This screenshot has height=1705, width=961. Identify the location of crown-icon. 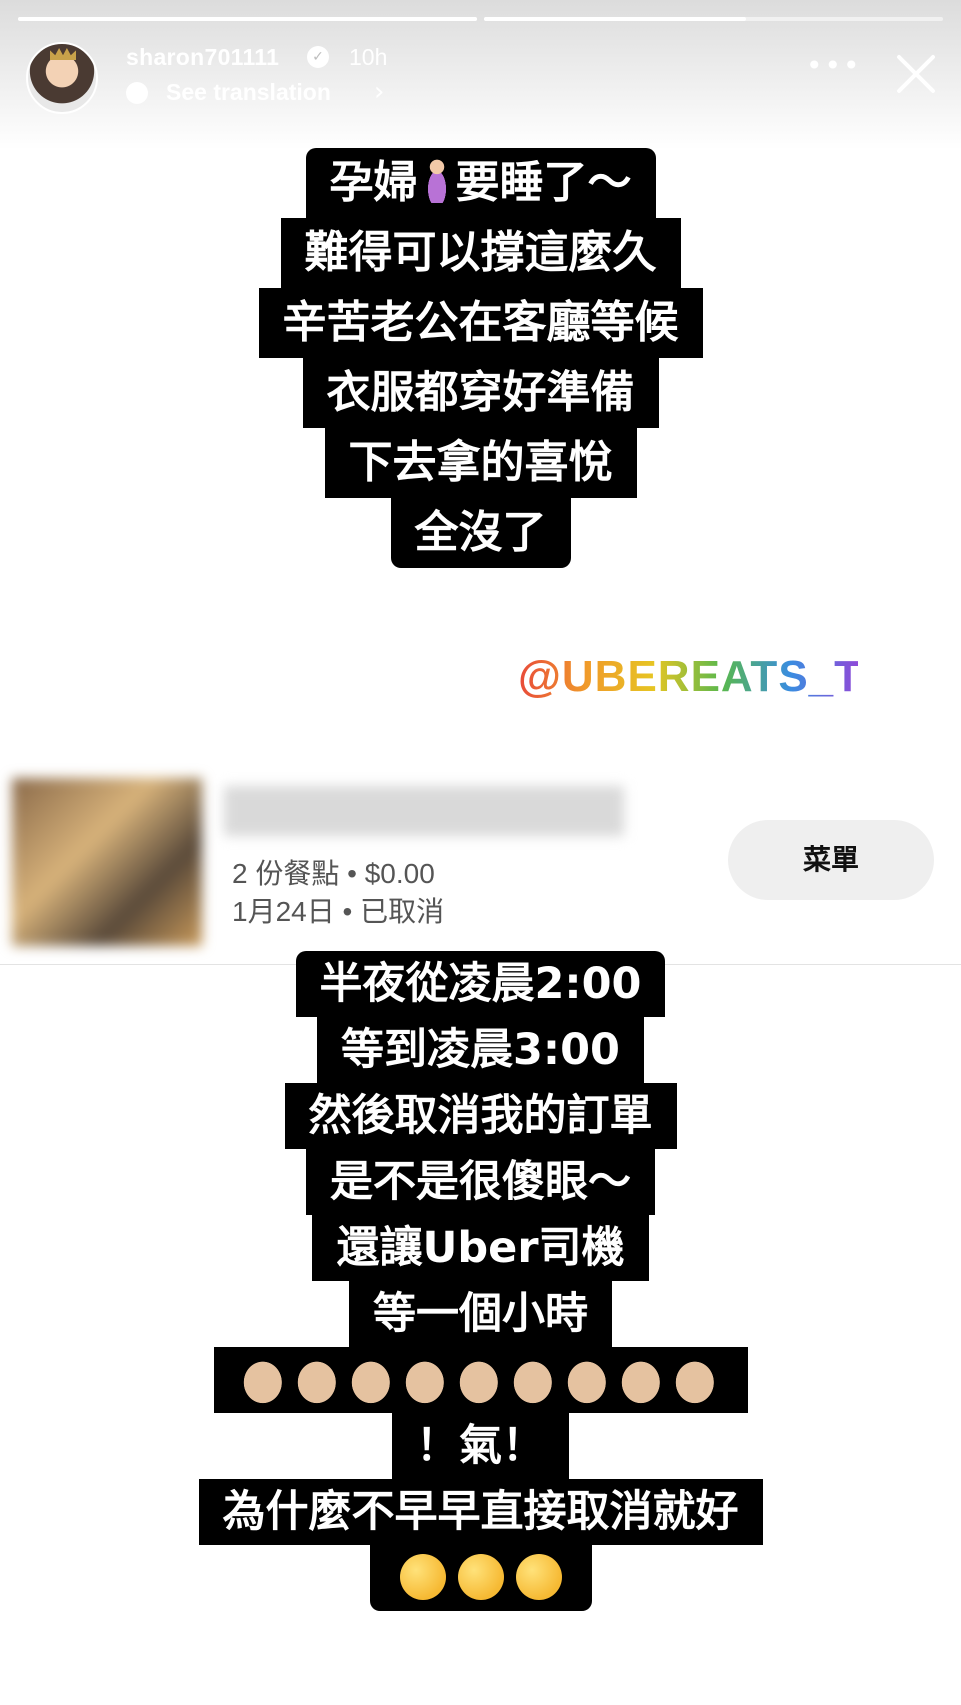
(63, 54).